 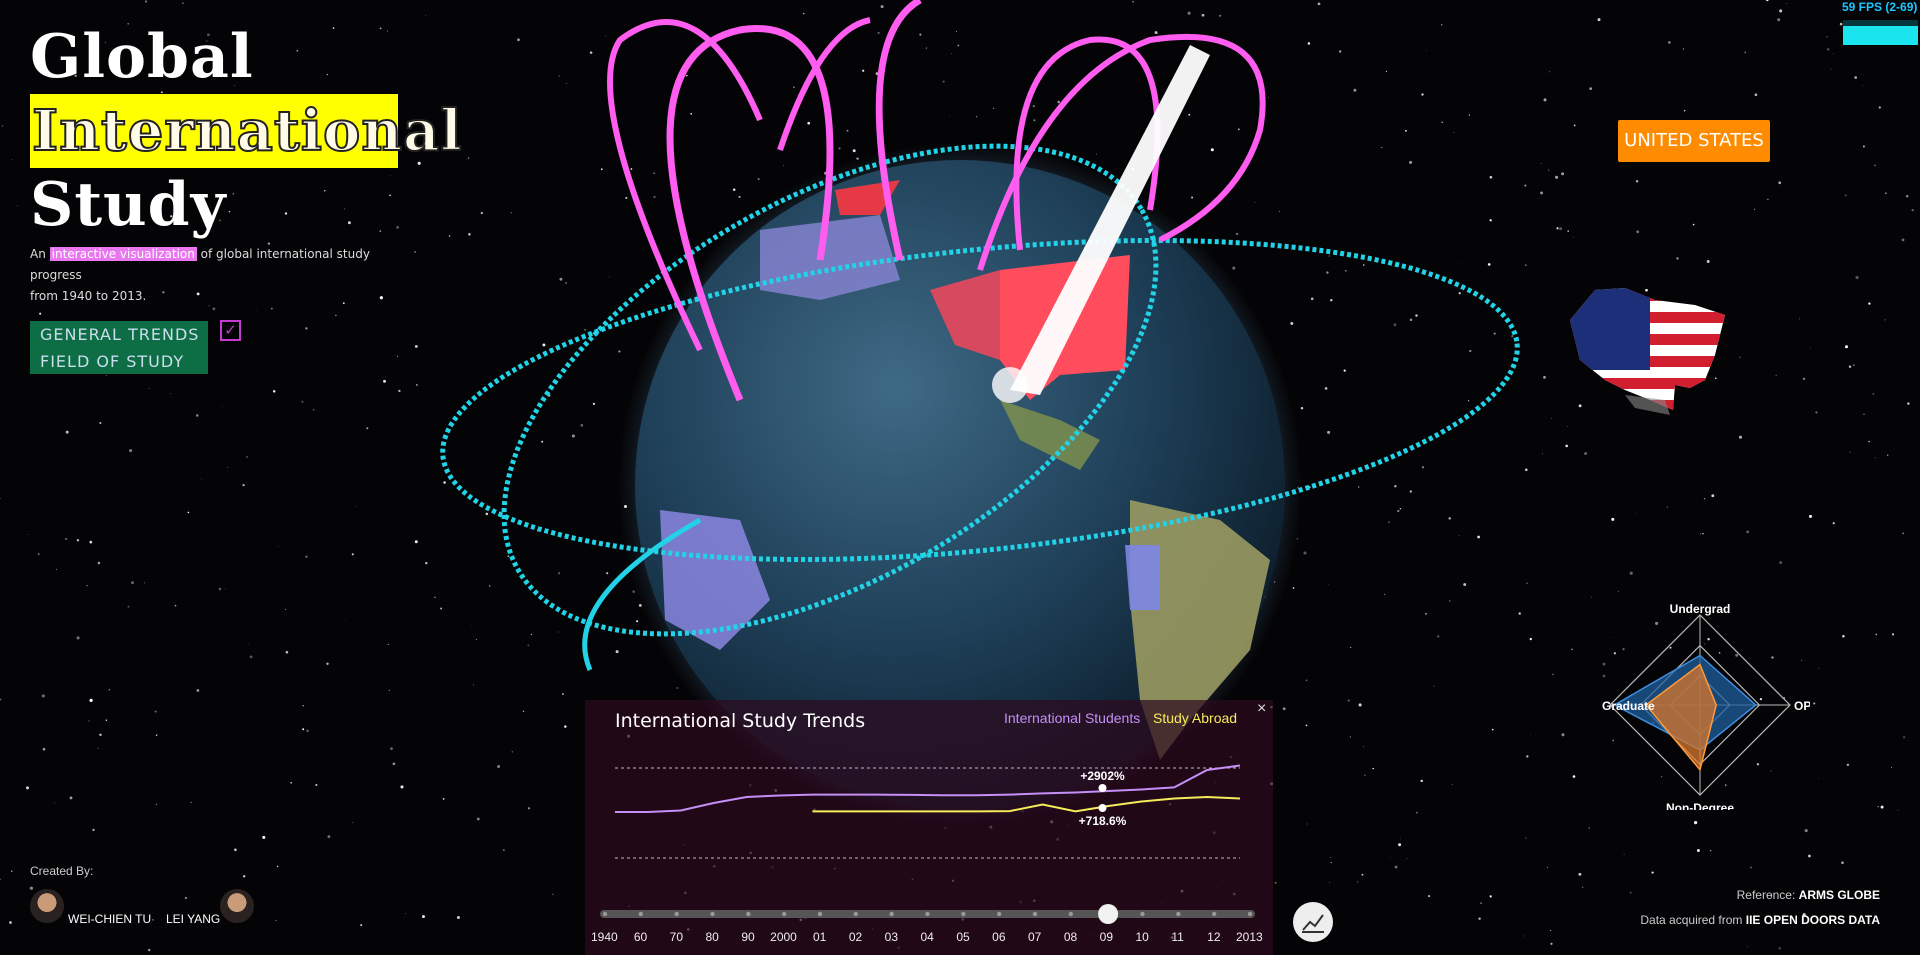 I want to click on avatar-lei-yang, so click(x=237, y=906).